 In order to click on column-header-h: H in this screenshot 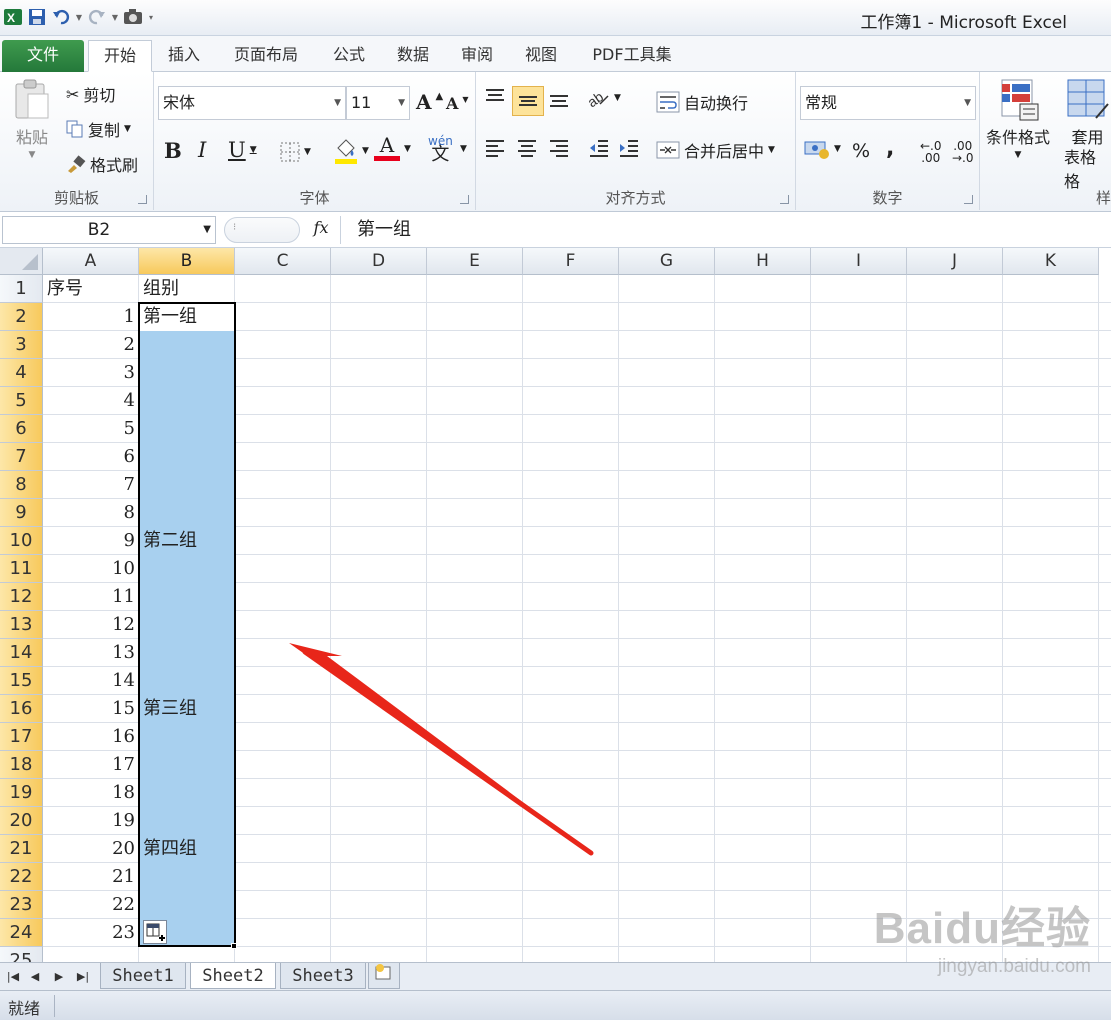, I will do `click(763, 261)`.